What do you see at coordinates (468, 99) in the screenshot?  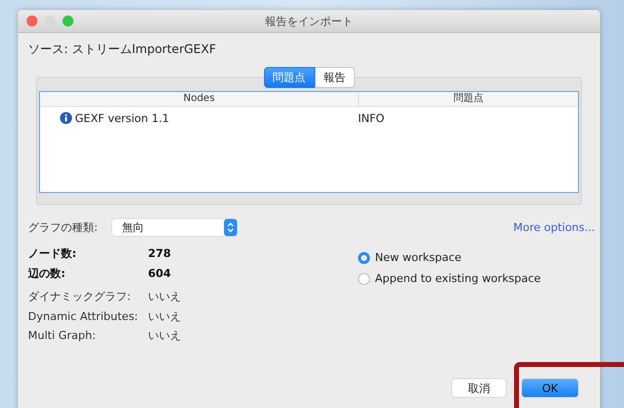 I see `column-header: 問題点` at bounding box center [468, 99].